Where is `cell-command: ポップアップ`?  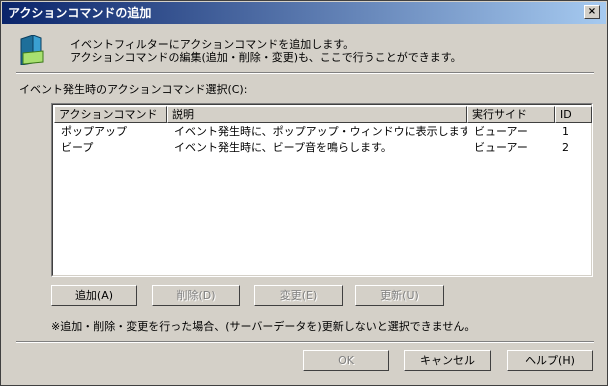 cell-command: ポップアップ is located at coordinates (94, 131).